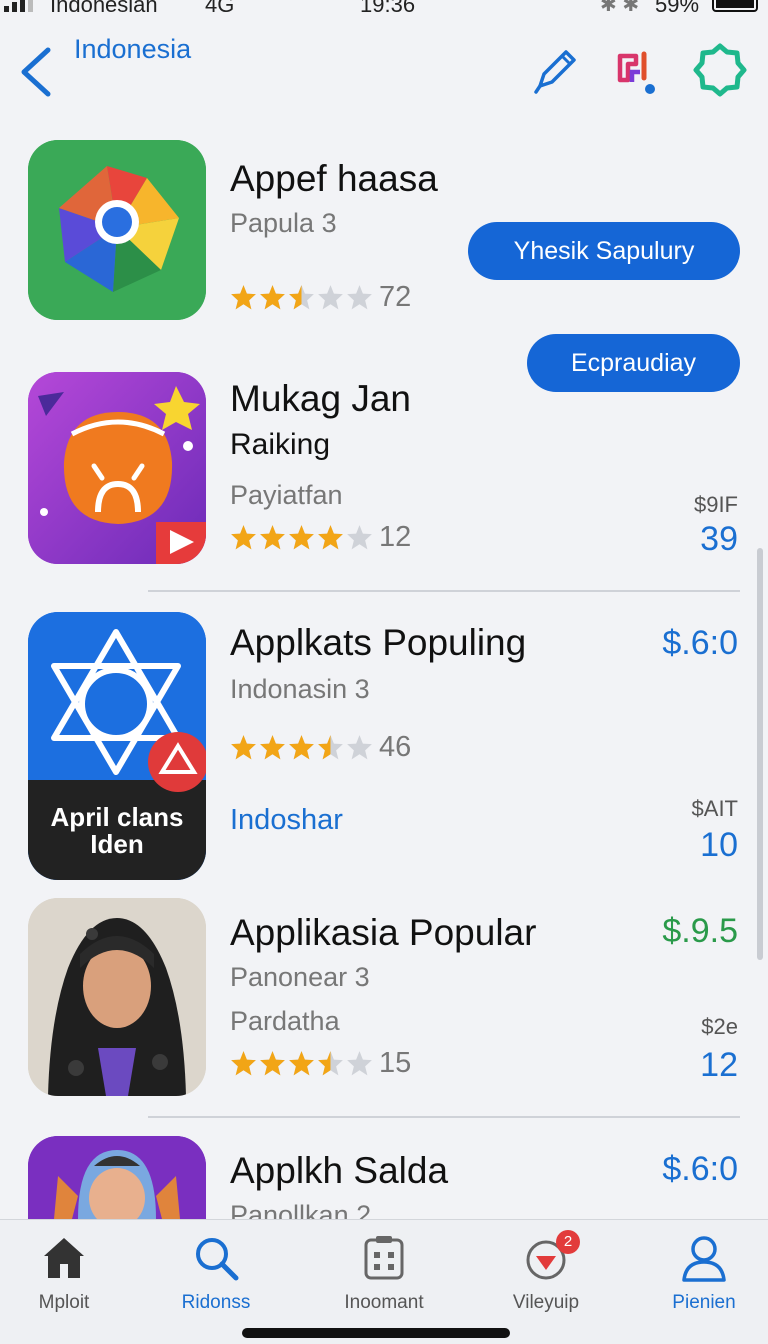  What do you see at coordinates (36, 72) in the screenshot?
I see `back-chevron-icon` at bounding box center [36, 72].